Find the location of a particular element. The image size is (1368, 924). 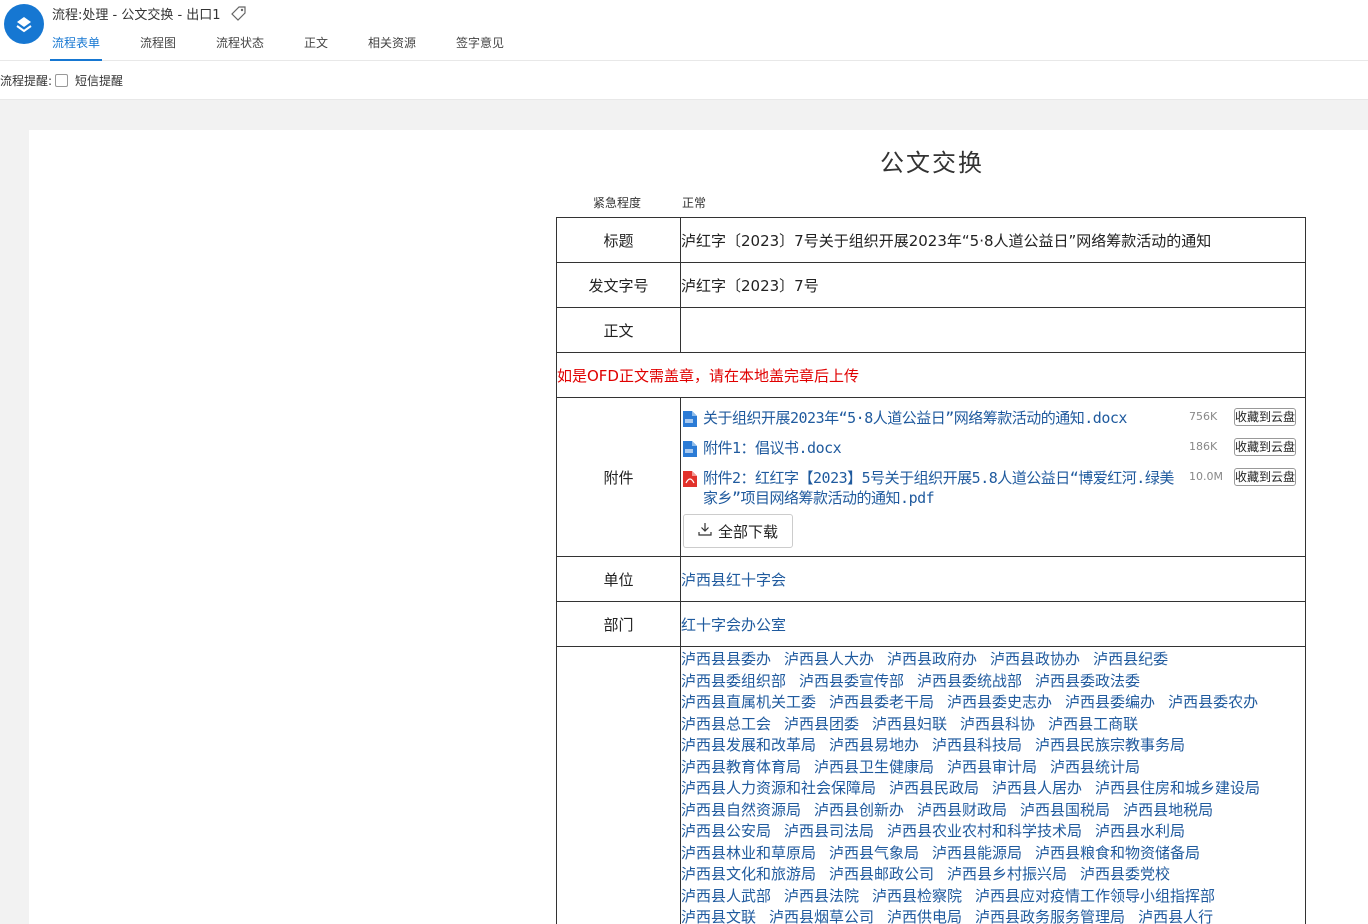

recipient-org: 泸西县统计局 is located at coordinates (1095, 767).